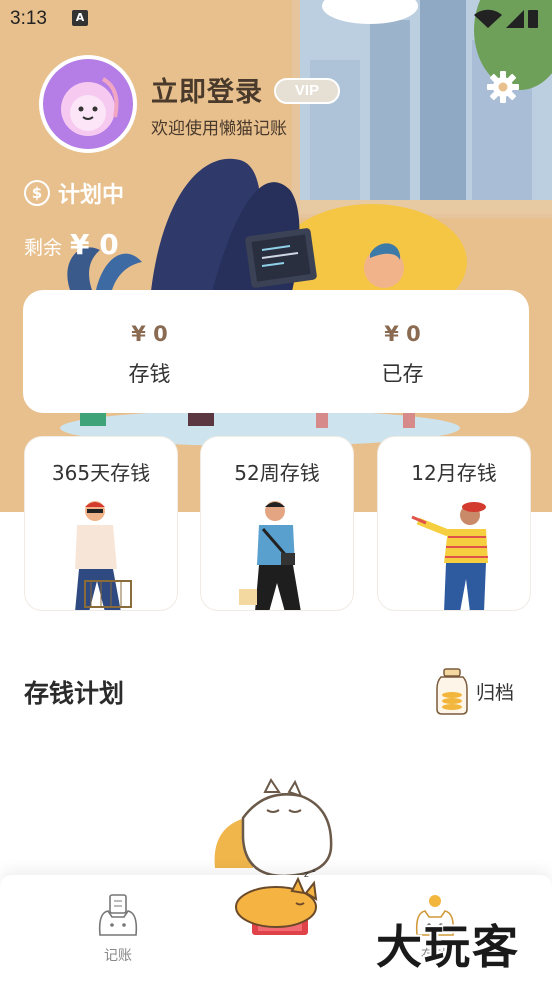 The image size is (552, 983). Describe the element at coordinates (149, 374) in the screenshot. I see `deposit-label: 存钱` at that location.